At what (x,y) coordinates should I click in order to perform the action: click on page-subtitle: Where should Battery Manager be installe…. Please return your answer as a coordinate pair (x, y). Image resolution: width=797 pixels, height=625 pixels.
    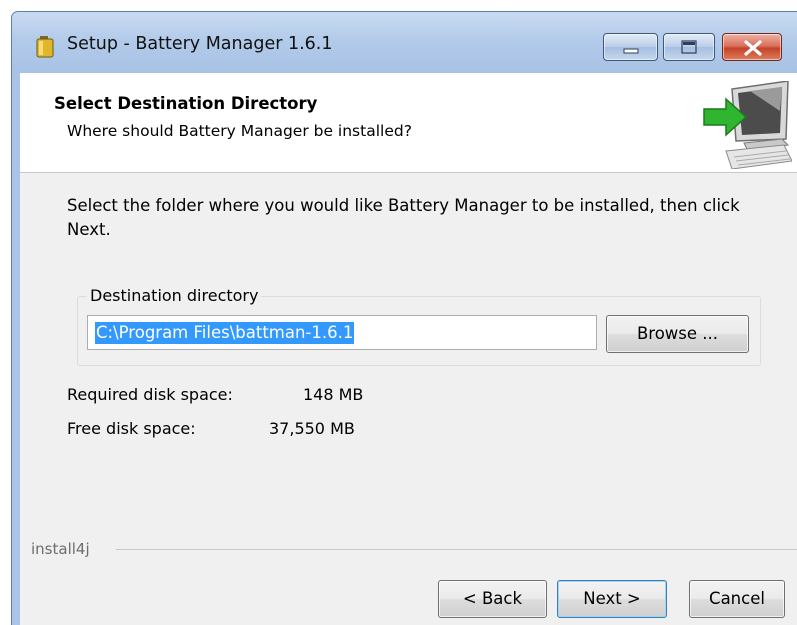
    Looking at the image, I should click on (239, 131).